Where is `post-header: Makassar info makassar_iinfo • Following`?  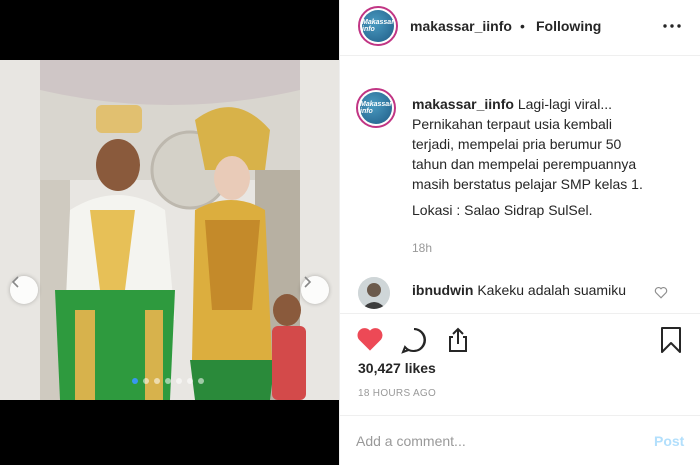
post-header: Makassar info makassar_iinfo • Following is located at coordinates (520, 28).